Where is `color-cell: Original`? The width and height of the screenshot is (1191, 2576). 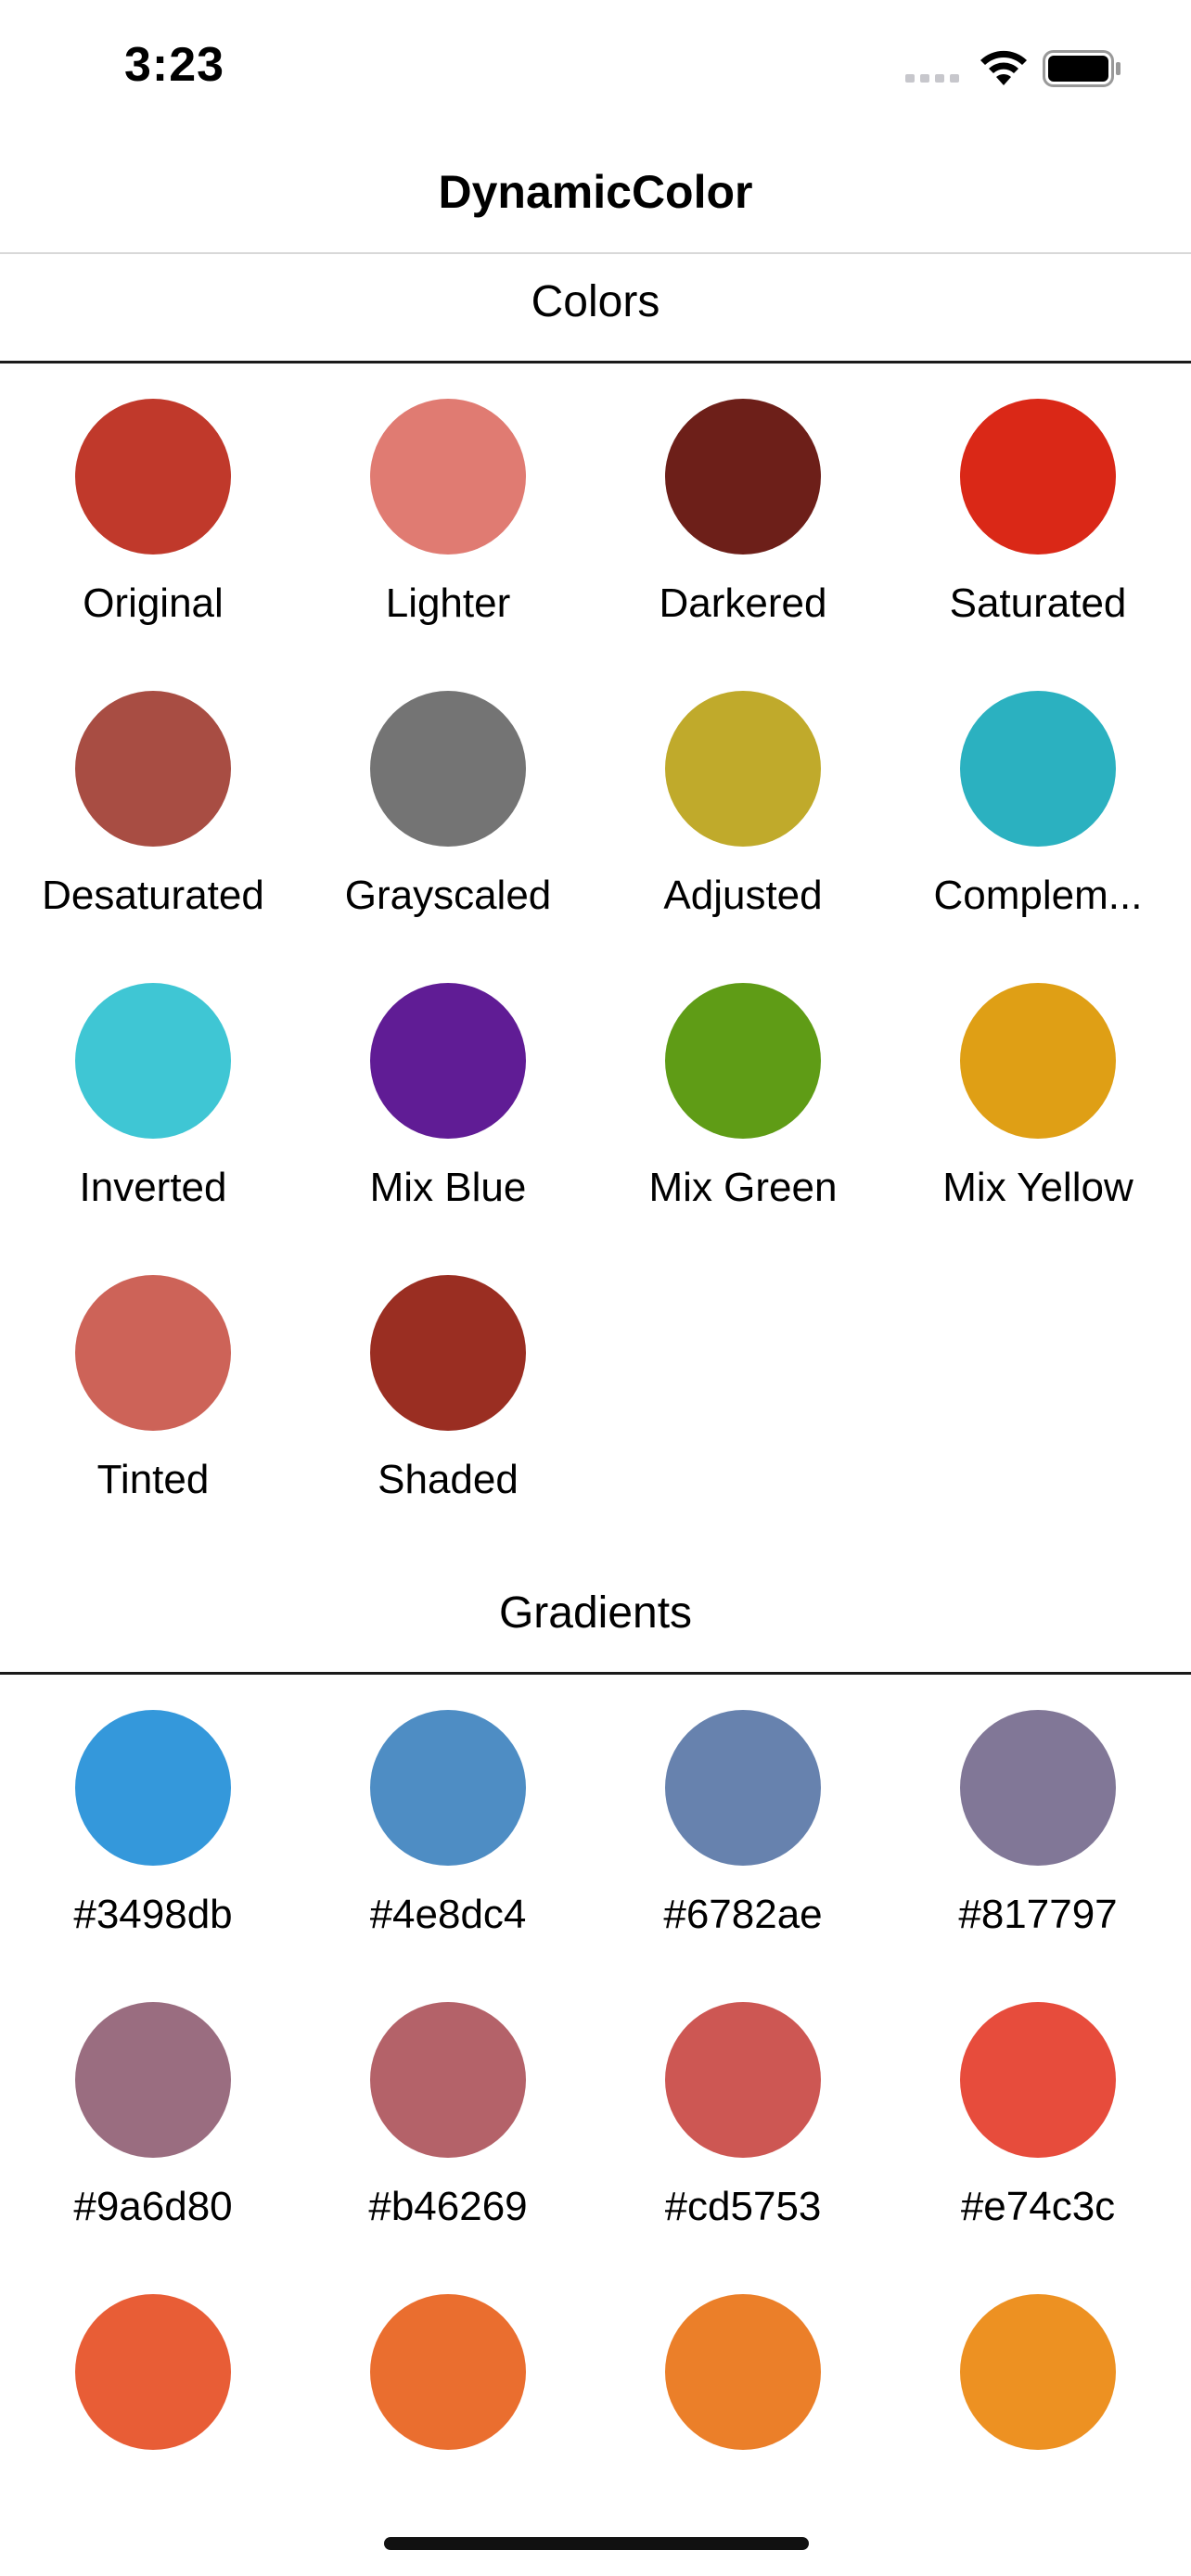
color-cell: Original is located at coordinates (153, 545).